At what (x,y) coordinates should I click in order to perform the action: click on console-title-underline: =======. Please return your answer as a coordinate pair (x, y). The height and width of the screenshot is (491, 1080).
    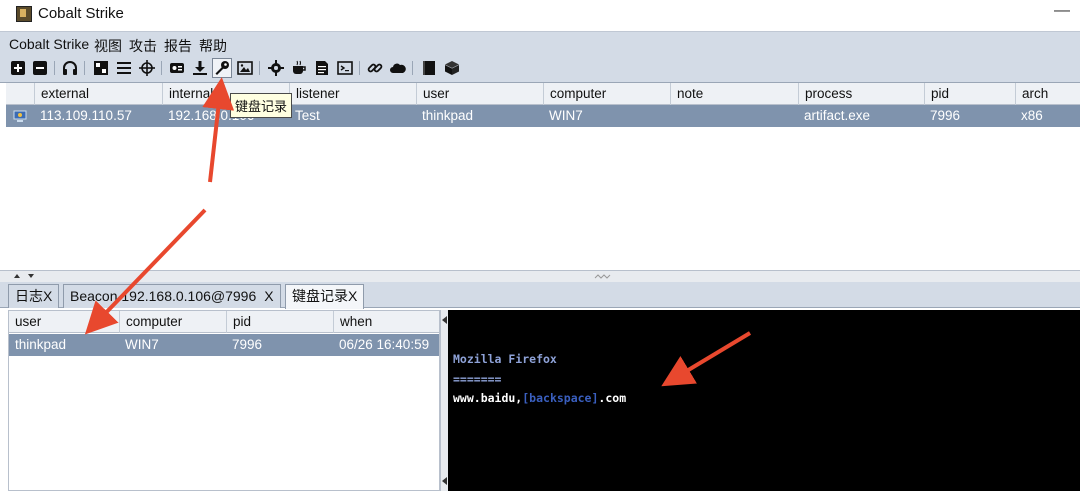
    Looking at the image, I should click on (477, 379).